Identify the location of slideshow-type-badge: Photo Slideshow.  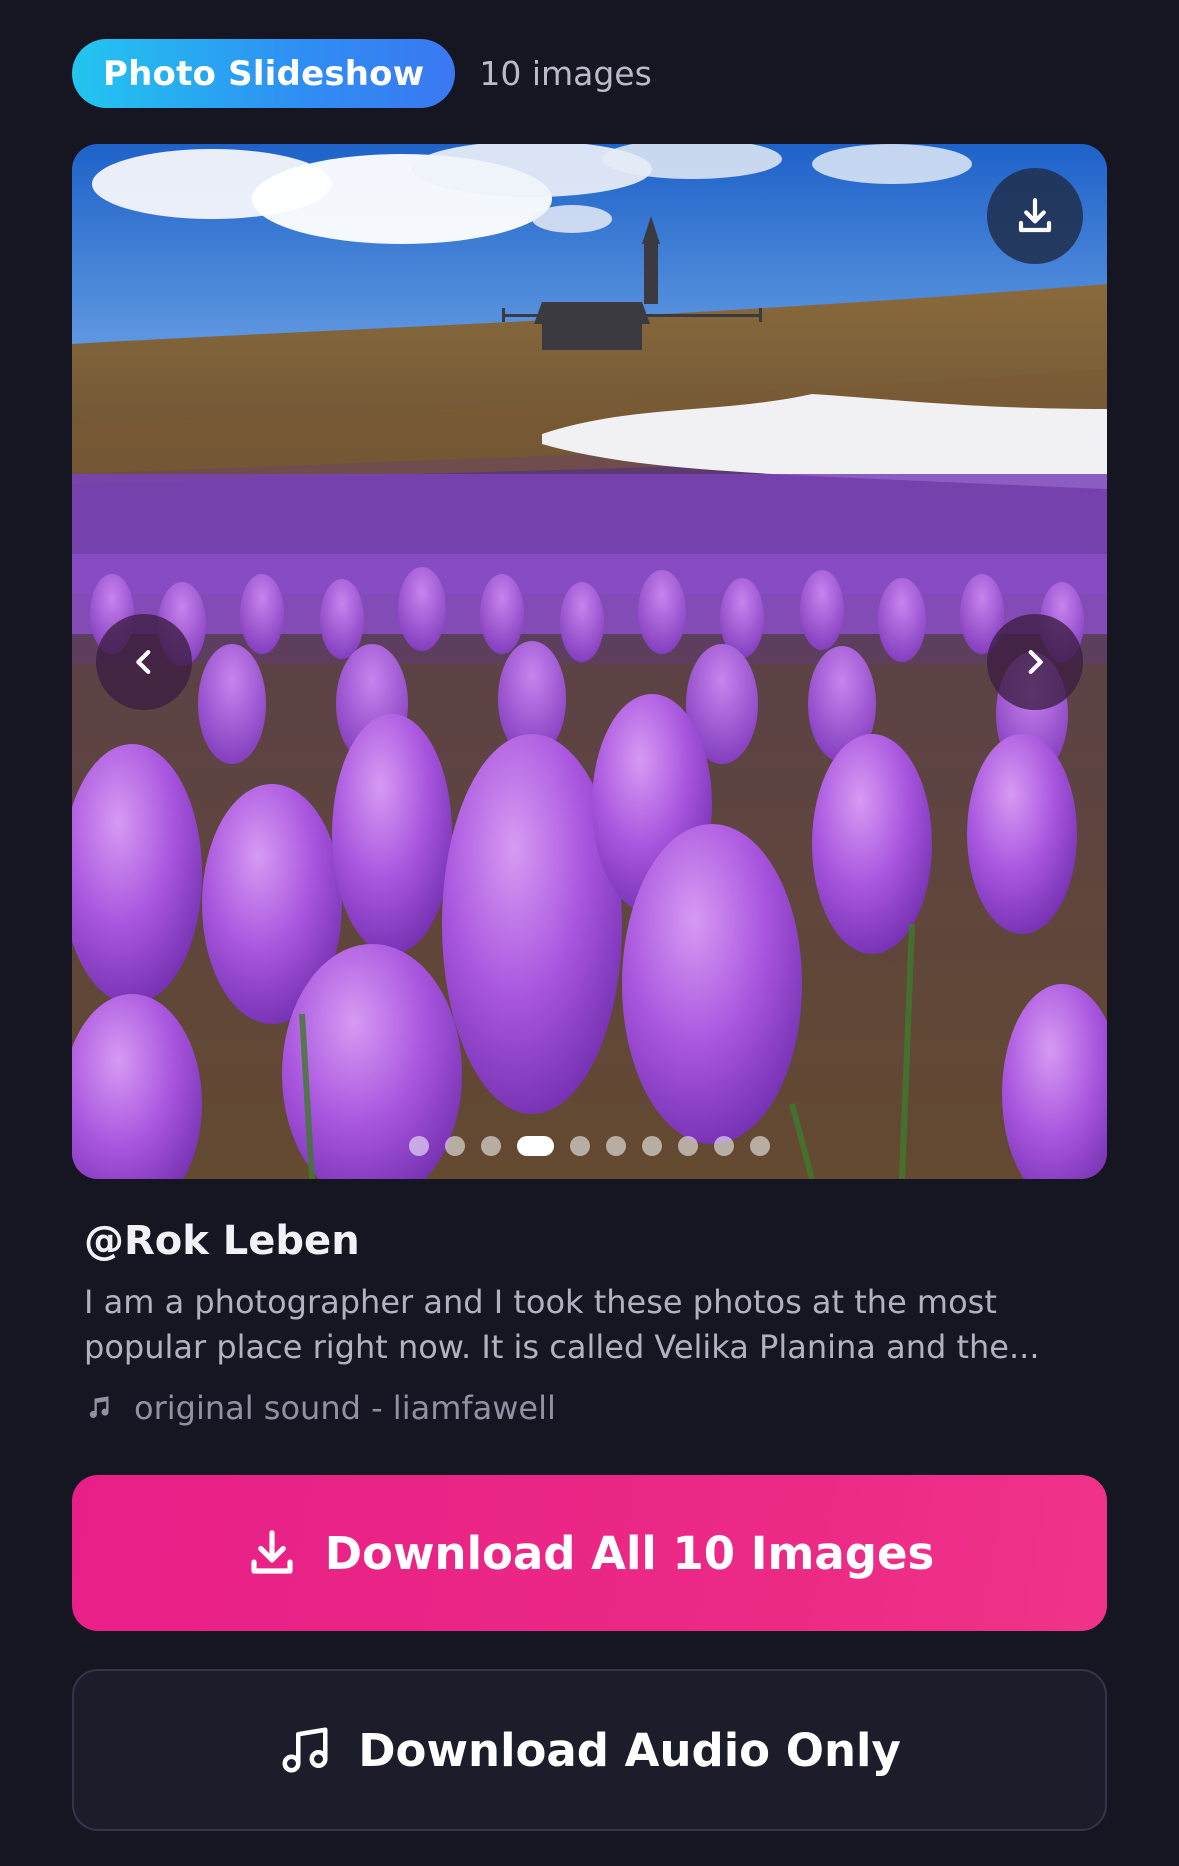
(264, 73).